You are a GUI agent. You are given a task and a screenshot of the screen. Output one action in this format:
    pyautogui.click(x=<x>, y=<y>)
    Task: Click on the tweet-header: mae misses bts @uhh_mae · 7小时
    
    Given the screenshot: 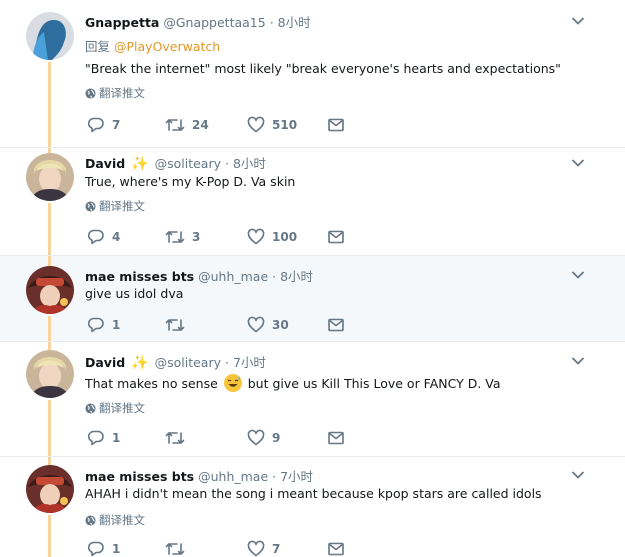 What is the action you would take?
    pyautogui.click(x=199, y=475)
    